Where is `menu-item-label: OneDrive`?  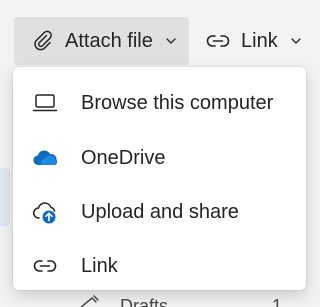 menu-item-label: OneDrive is located at coordinates (123, 157).